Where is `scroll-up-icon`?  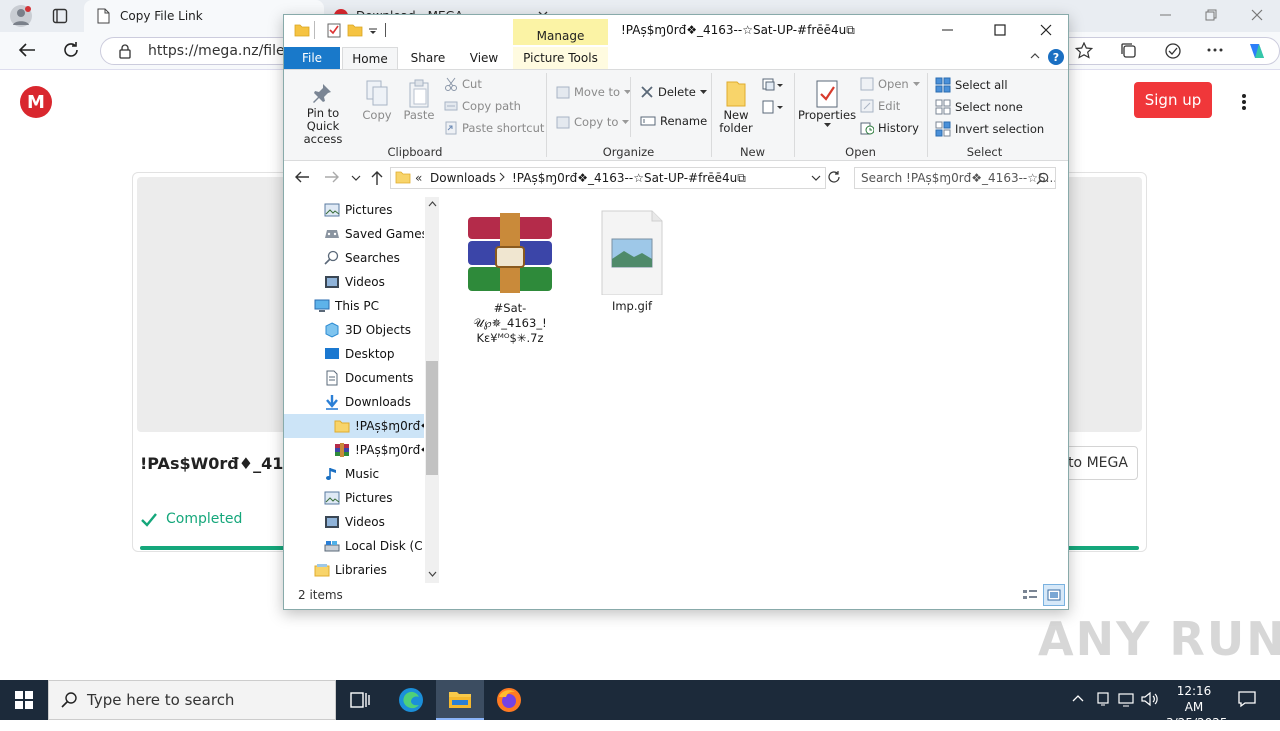
scroll-up-icon is located at coordinates (432, 204).